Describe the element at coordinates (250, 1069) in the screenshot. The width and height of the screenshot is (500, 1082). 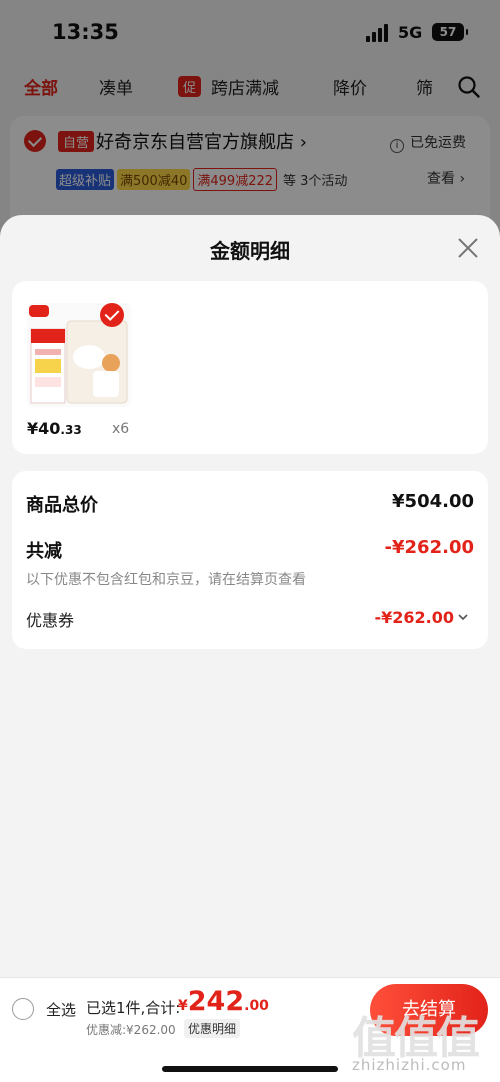
I see `home-indicator` at that location.